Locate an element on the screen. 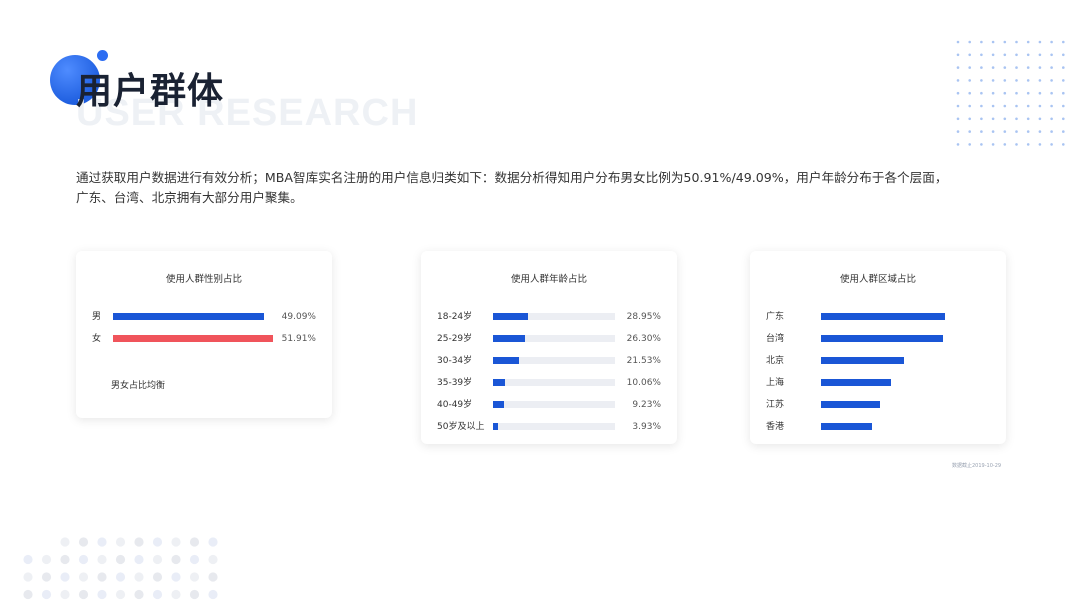 This screenshot has height=600, width=1067. category-label: 女 is located at coordinates (97, 339).